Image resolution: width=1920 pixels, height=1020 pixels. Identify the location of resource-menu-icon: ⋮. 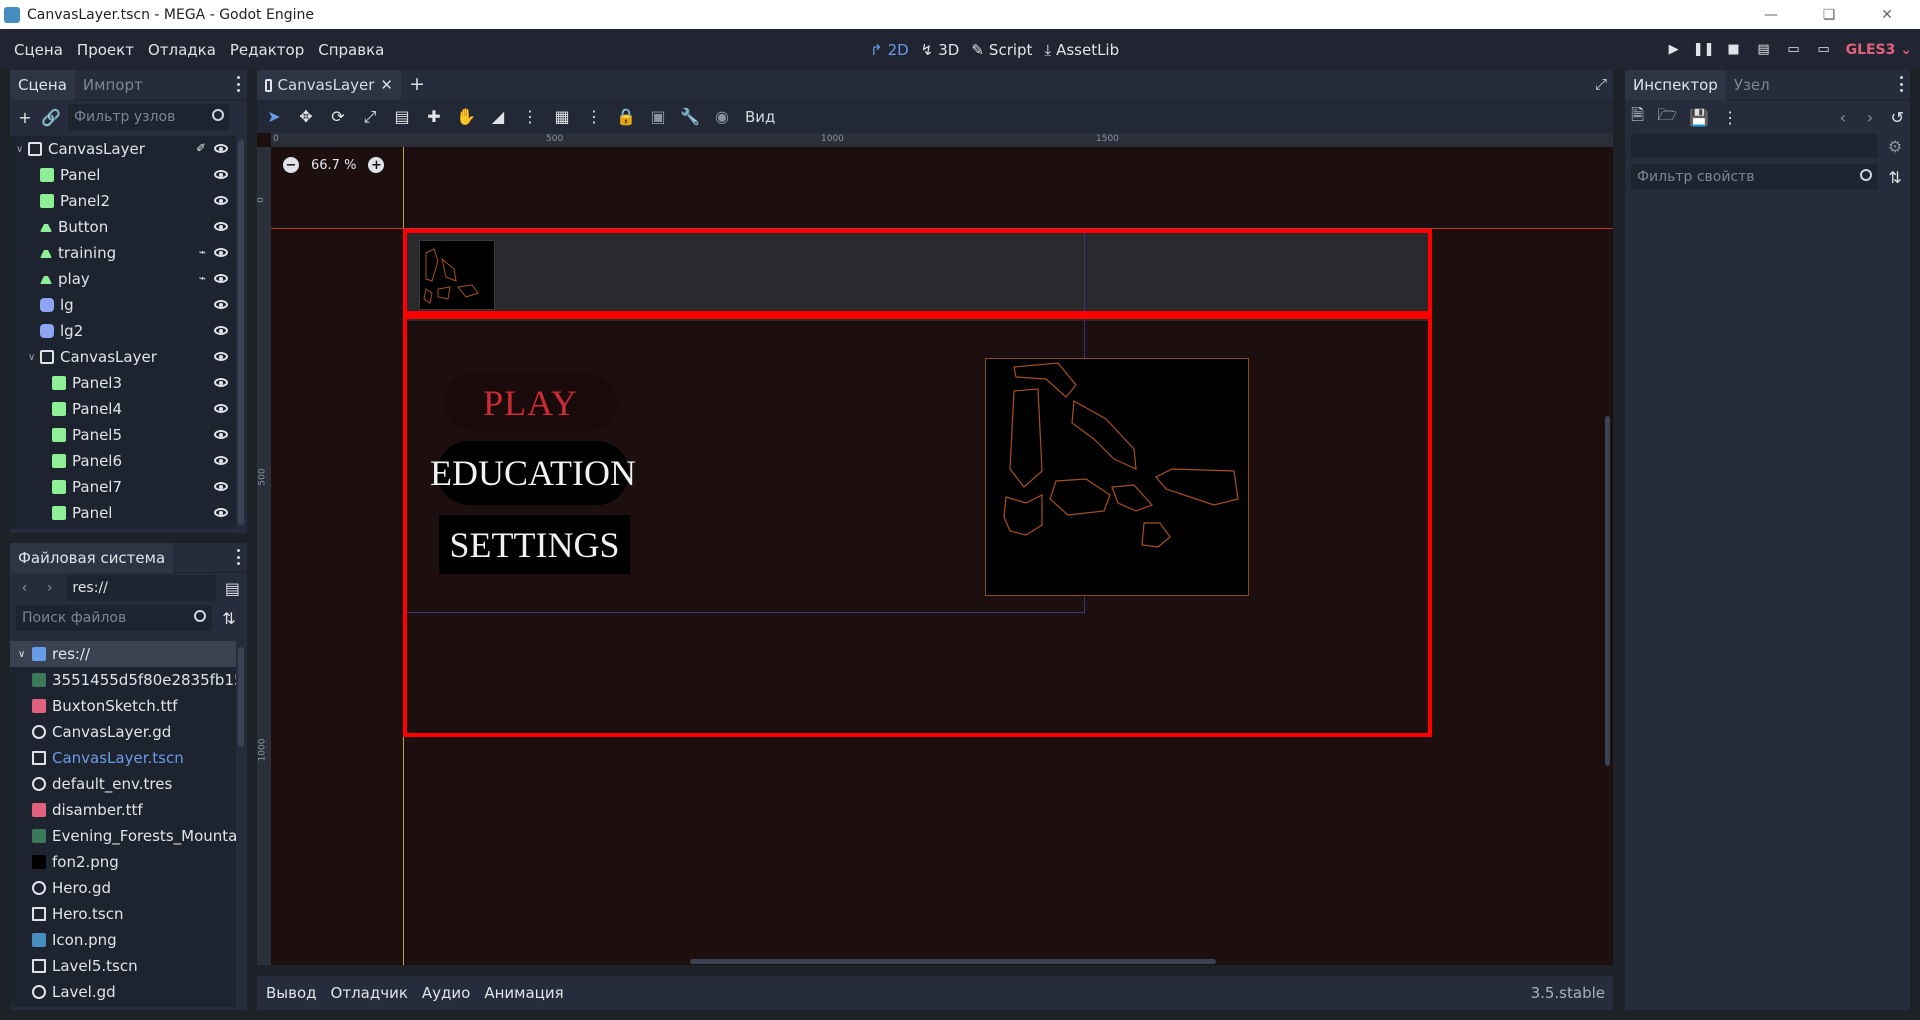
(1730, 117).